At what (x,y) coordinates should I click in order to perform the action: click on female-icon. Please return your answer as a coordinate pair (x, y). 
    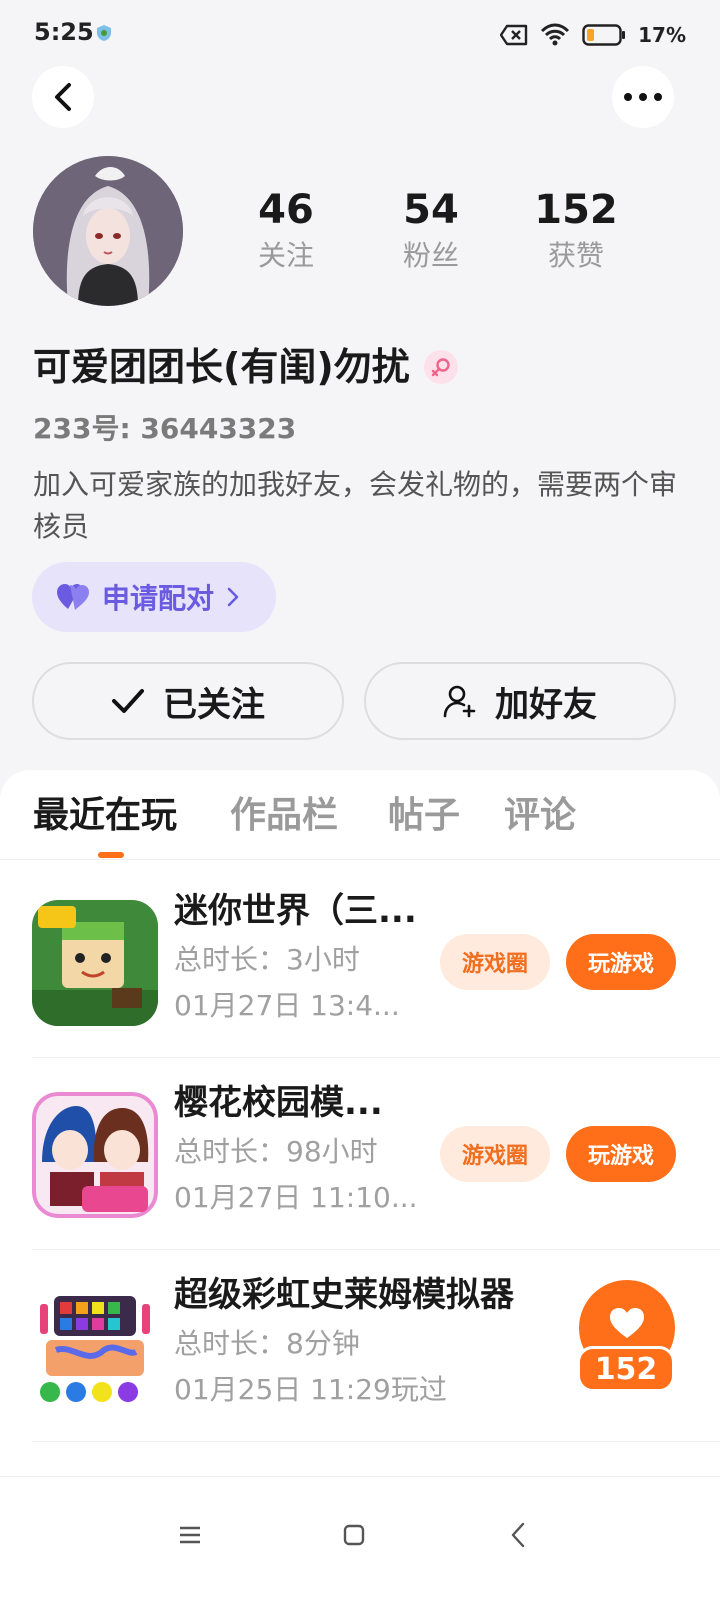
    Looking at the image, I should click on (440, 367).